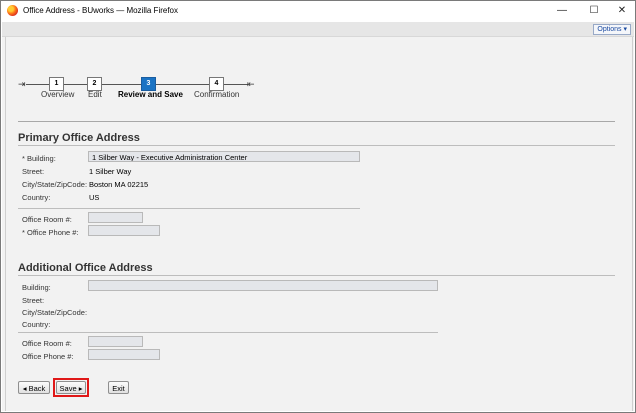 The height and width of the screenshot is (413, 636). What do you see at coordinates (47, 343) in the screenshot?
I see `additional-room-label: Office Room #:` at bounding box center [47, 343].